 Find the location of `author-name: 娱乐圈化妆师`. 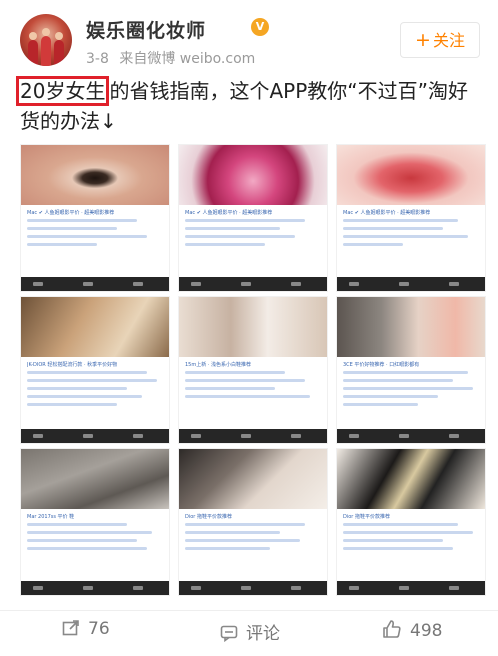

author-name: 娱乐圈化妆师 is located at coordinates (146, 29).